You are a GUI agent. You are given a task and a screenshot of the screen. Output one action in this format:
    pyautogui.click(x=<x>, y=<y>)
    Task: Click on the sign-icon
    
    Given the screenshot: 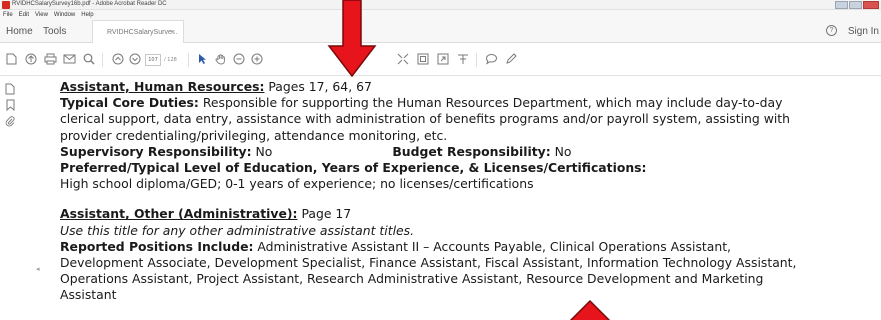 What is the action you would take?
    pyautogui.click(x=511, y=59)
    